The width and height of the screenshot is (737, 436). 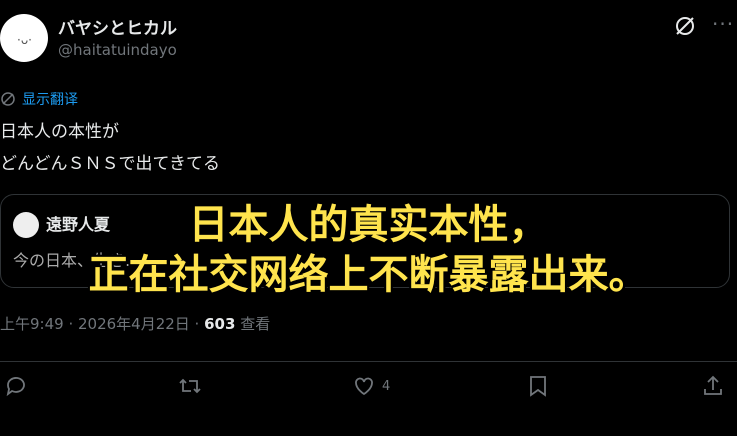 I want to click on post-text: 日本人の本性が どんどんＳＮＳで出てきてる, so click(x=110, y=148).